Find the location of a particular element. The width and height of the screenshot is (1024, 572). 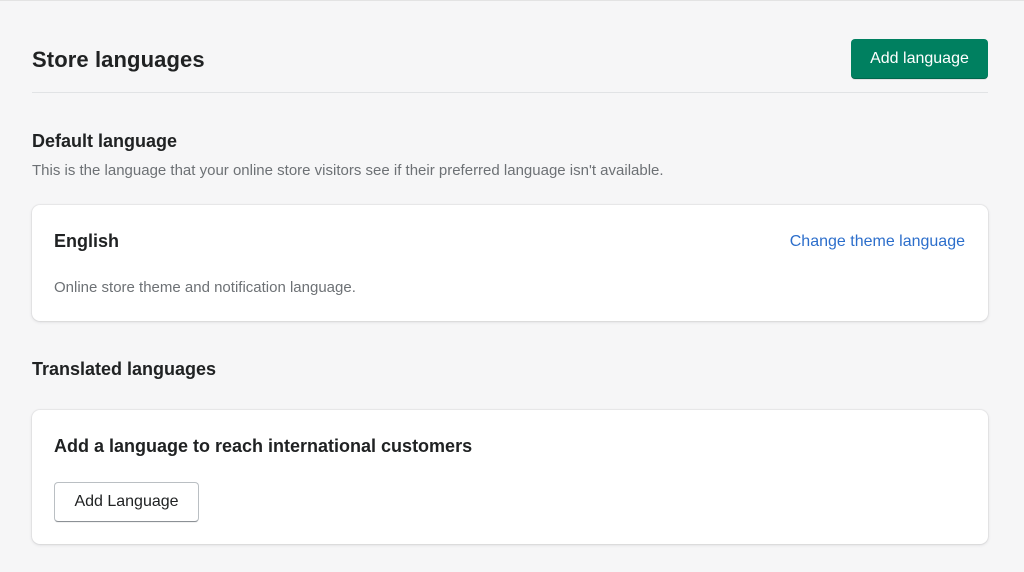

add-language-button: Add language is located at coordinates (919, 59).